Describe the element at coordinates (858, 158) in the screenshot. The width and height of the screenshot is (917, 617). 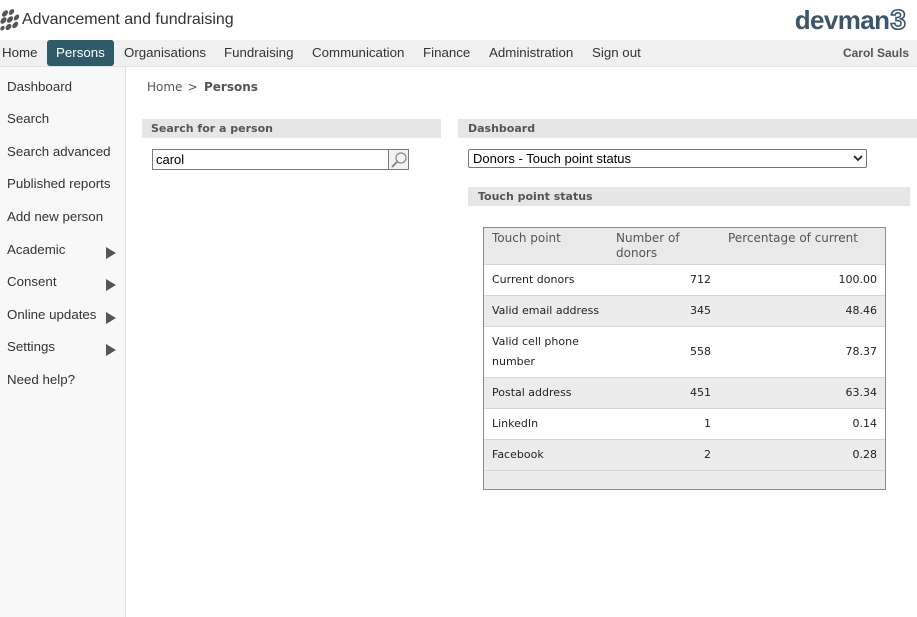
I see `chevron-down-icon` at that location.